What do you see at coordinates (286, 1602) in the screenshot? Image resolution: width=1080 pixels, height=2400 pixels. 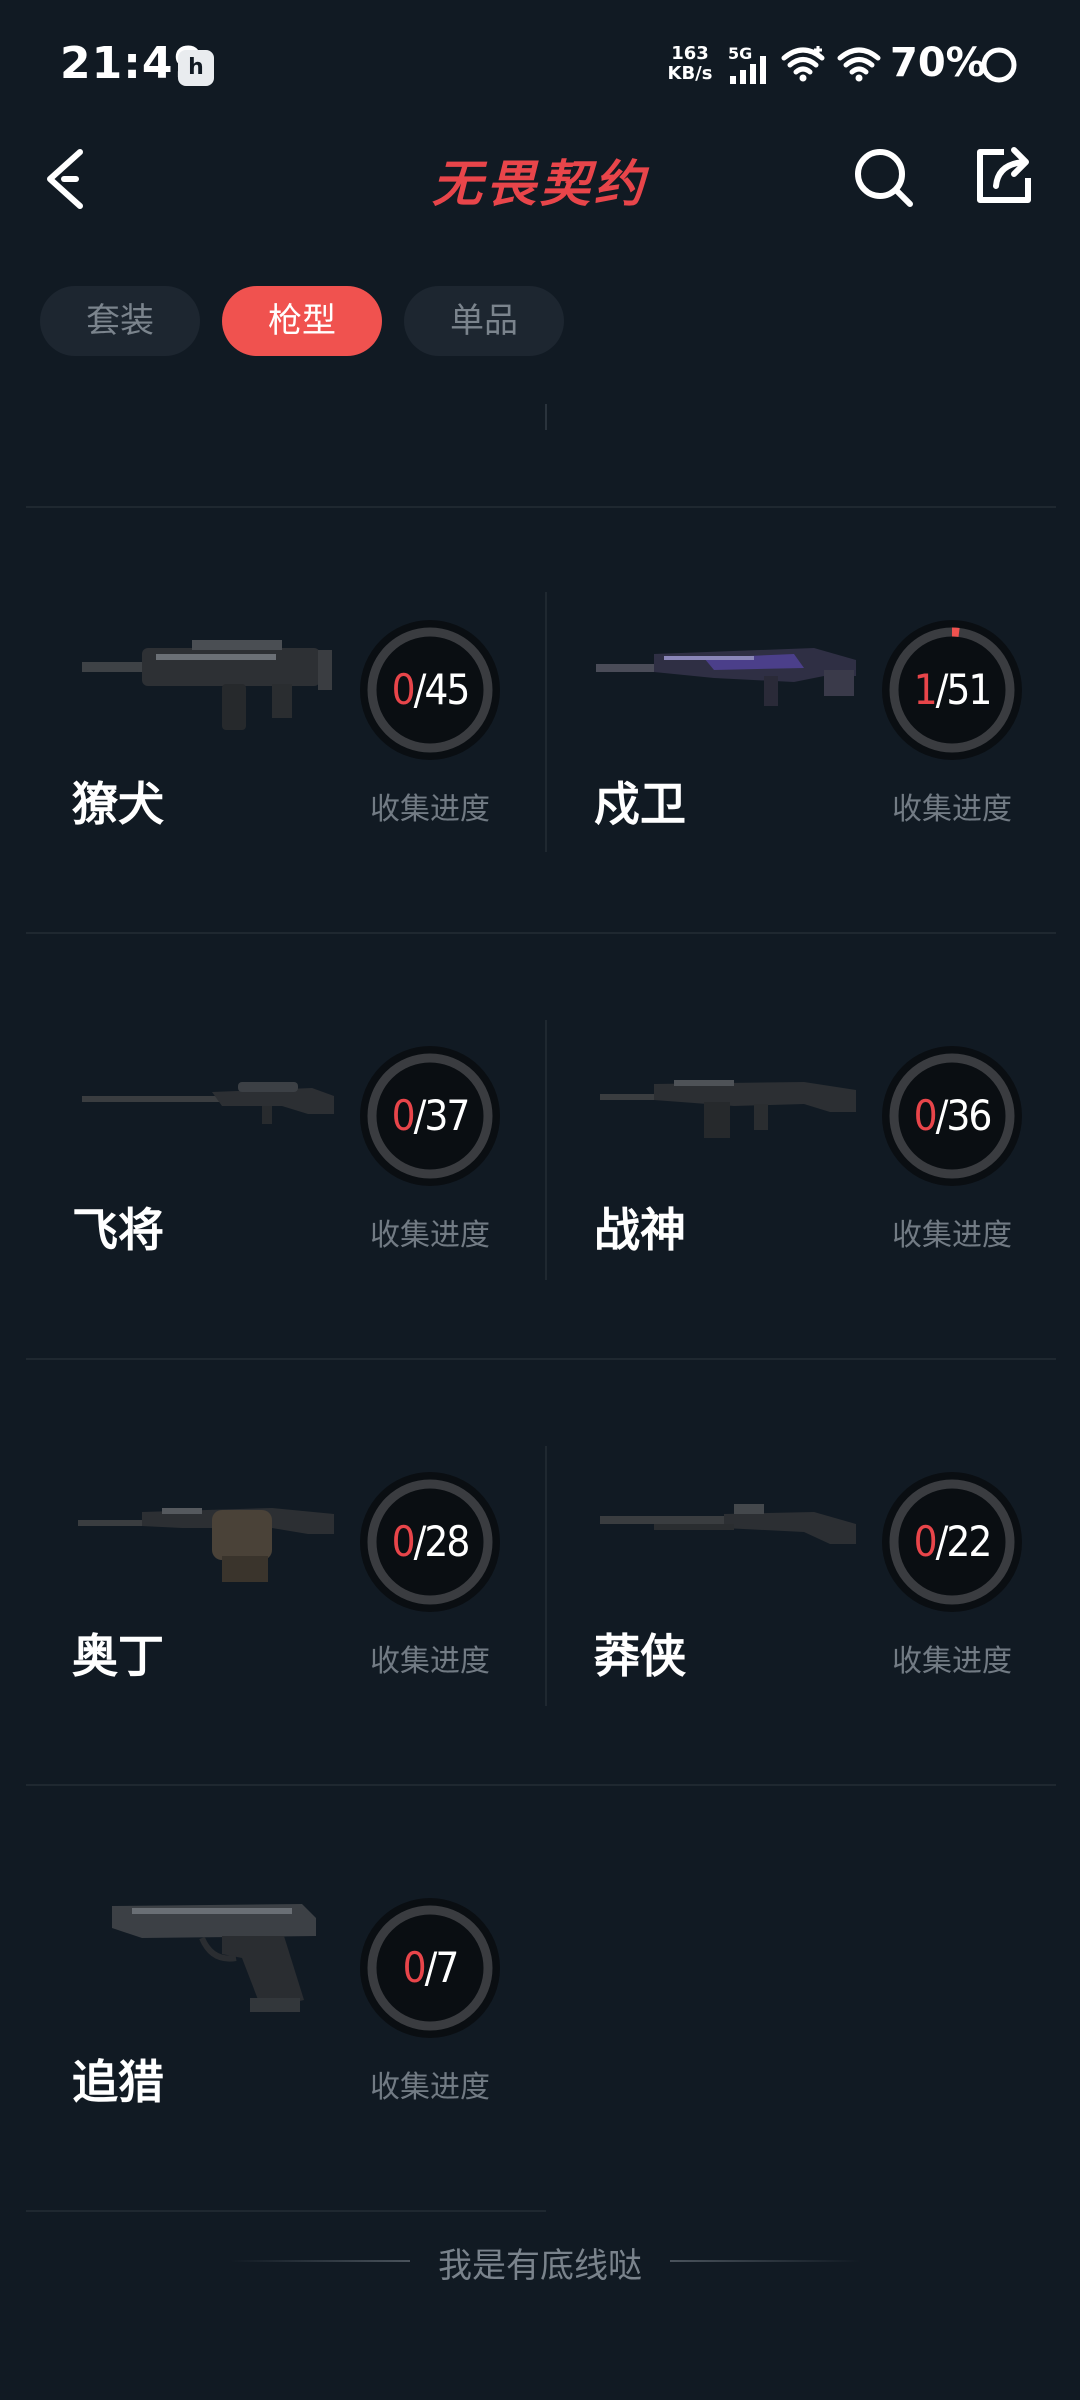 I see `weapon-card-odin: 0/28 奥丁 收集进度` at bounding box center [286, 1602].